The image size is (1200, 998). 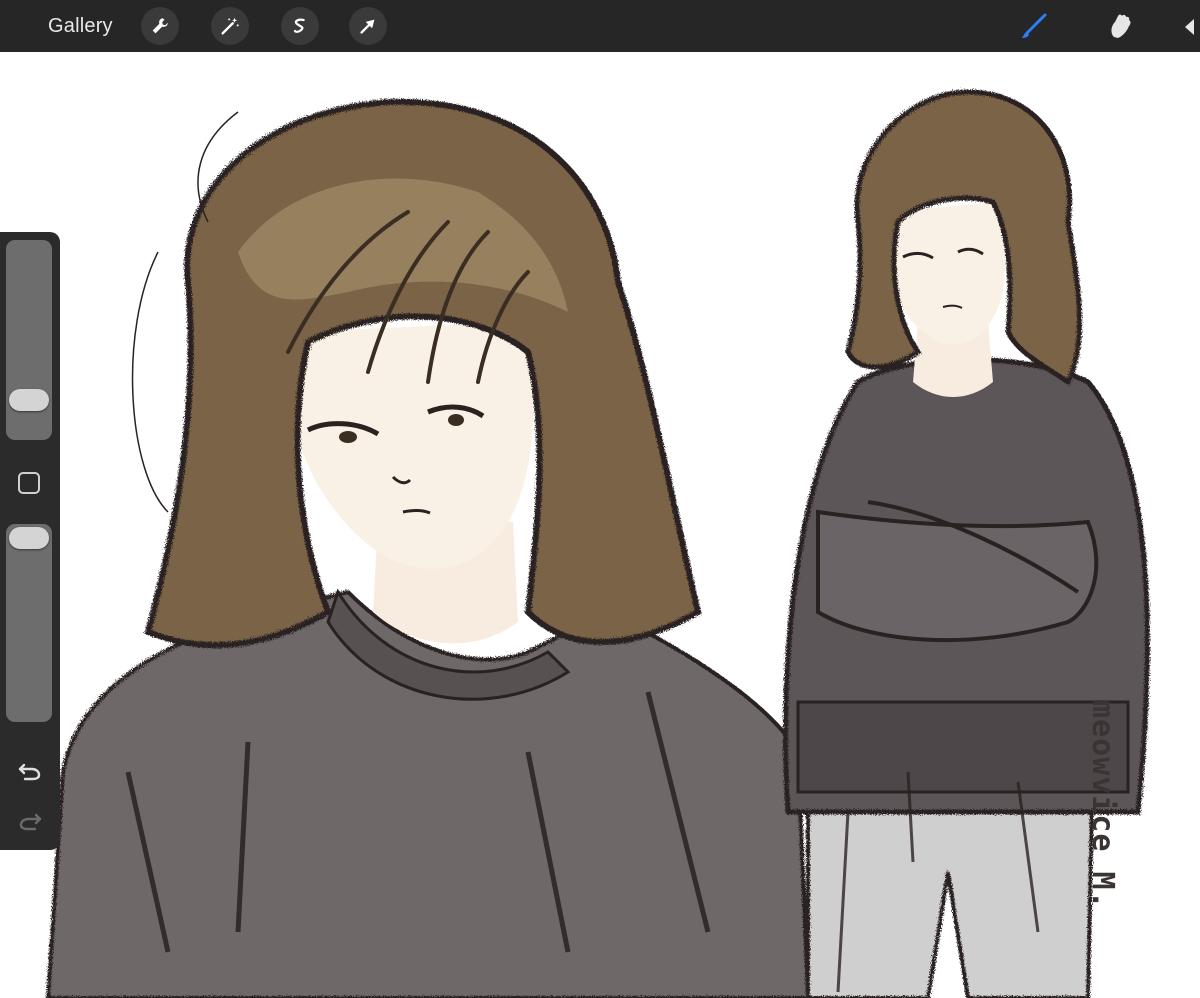 I want to click on wrench-icon, so click(x=160, y=26).